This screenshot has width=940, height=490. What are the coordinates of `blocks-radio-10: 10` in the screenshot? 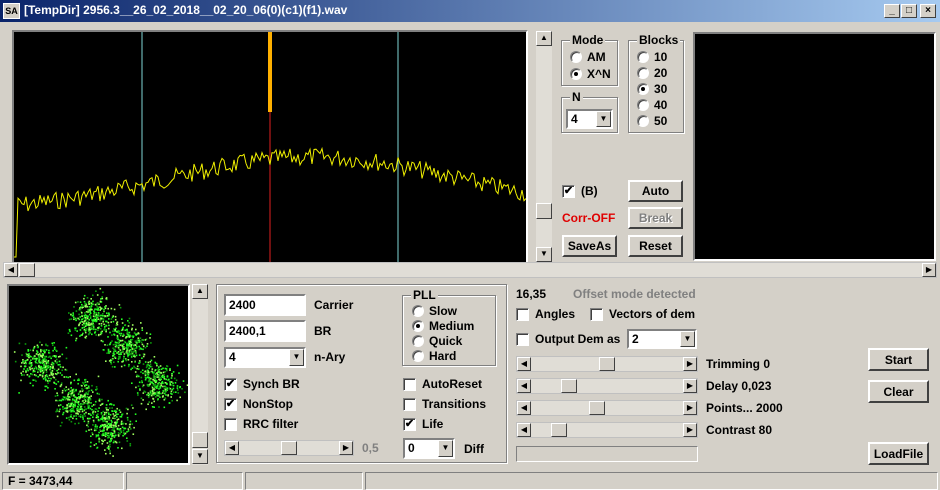 It's located at (652, 57).